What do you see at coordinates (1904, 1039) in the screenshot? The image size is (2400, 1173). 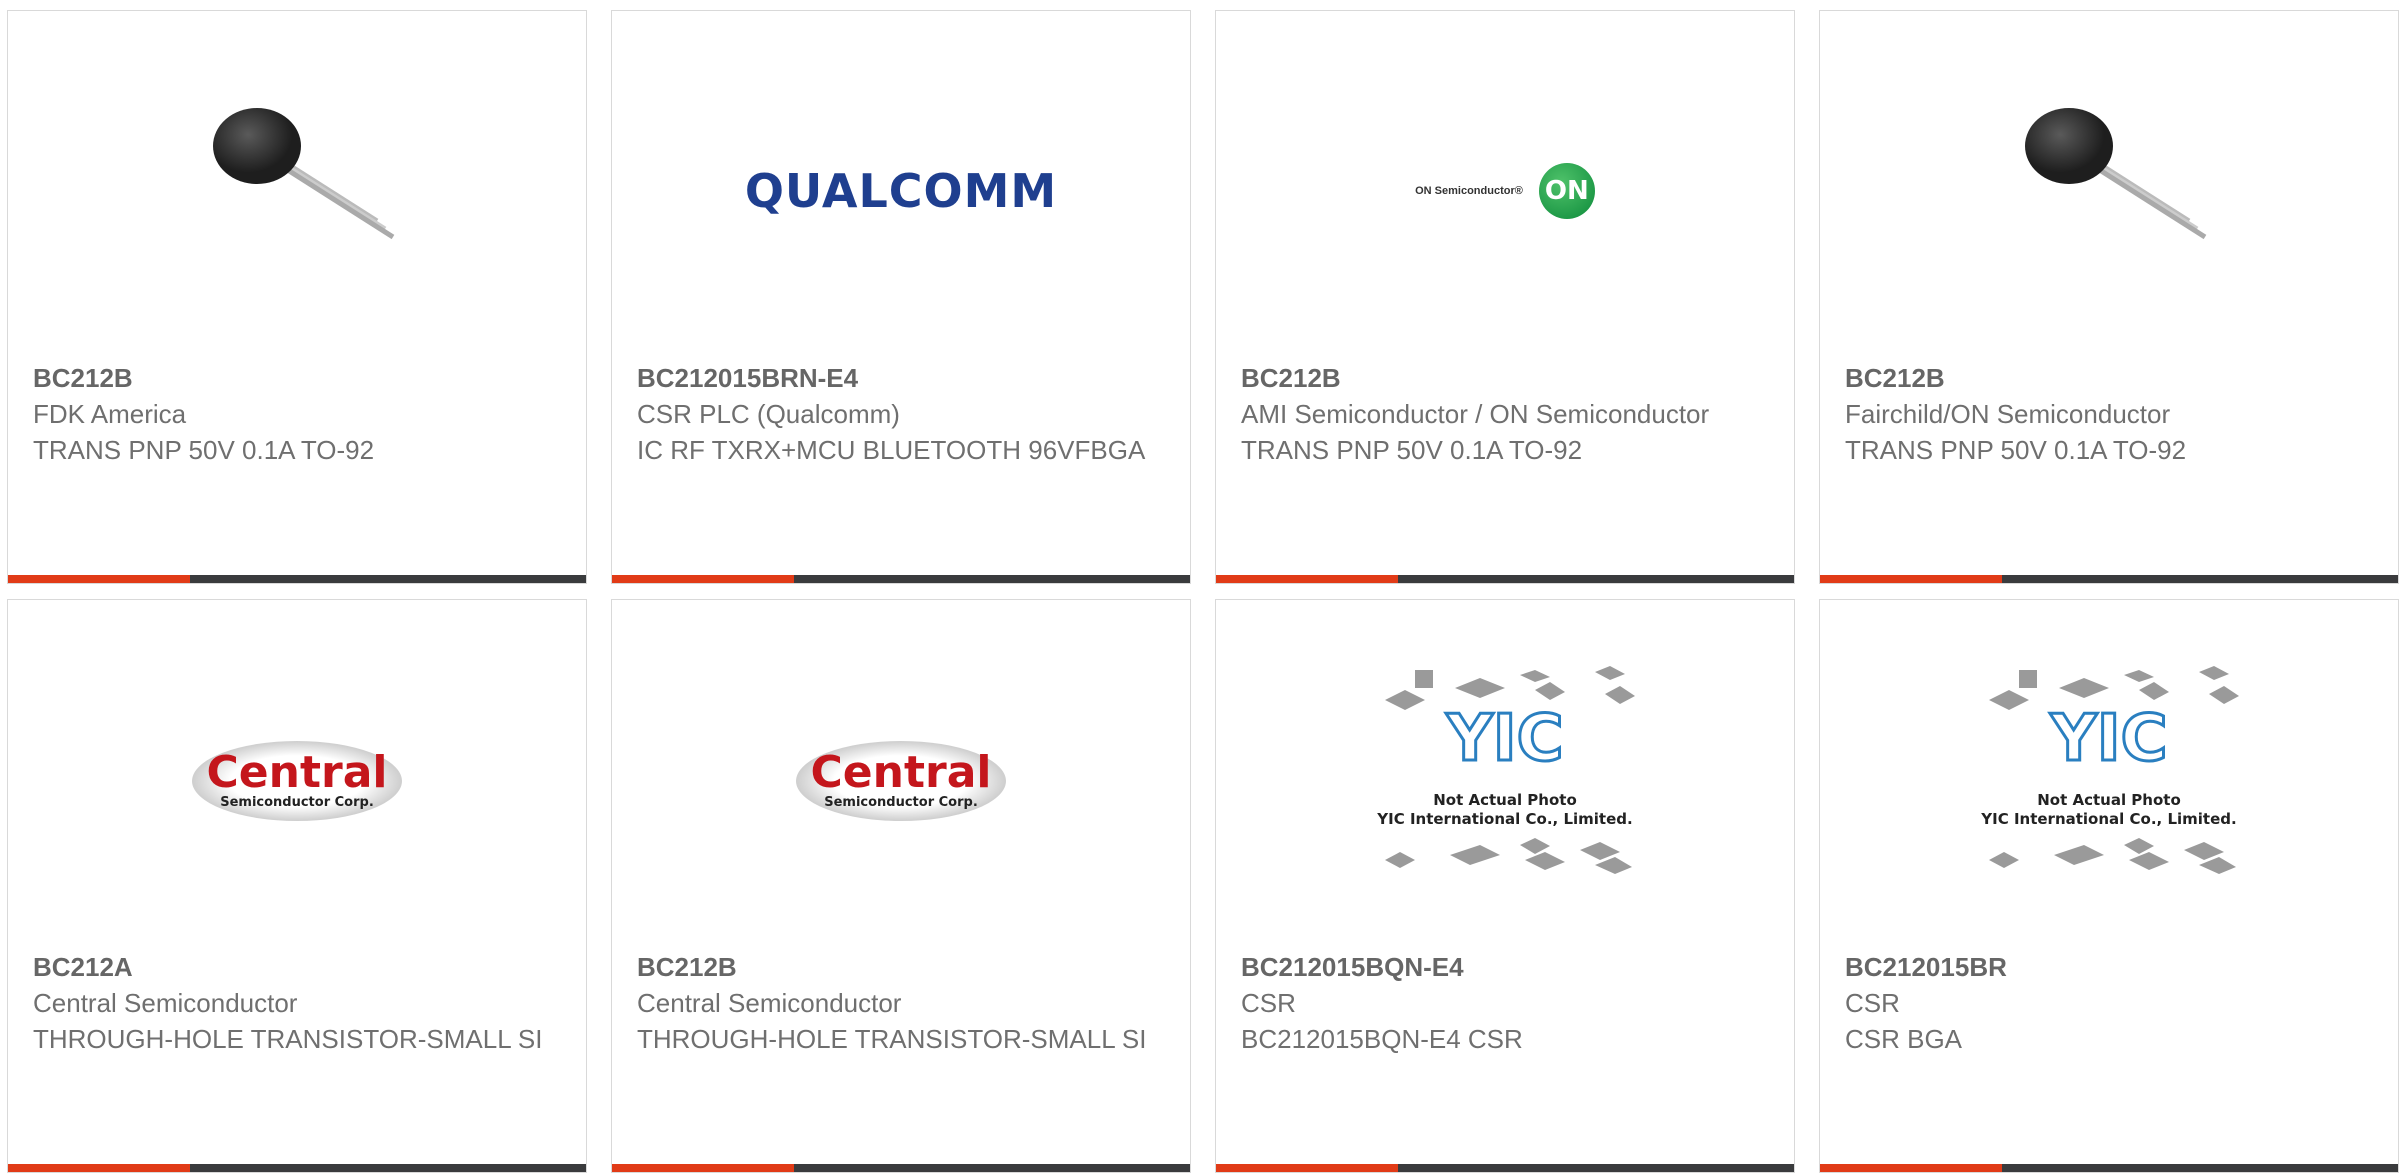 I see `description: CSR BGA` at bounding box center [1904, 1039].